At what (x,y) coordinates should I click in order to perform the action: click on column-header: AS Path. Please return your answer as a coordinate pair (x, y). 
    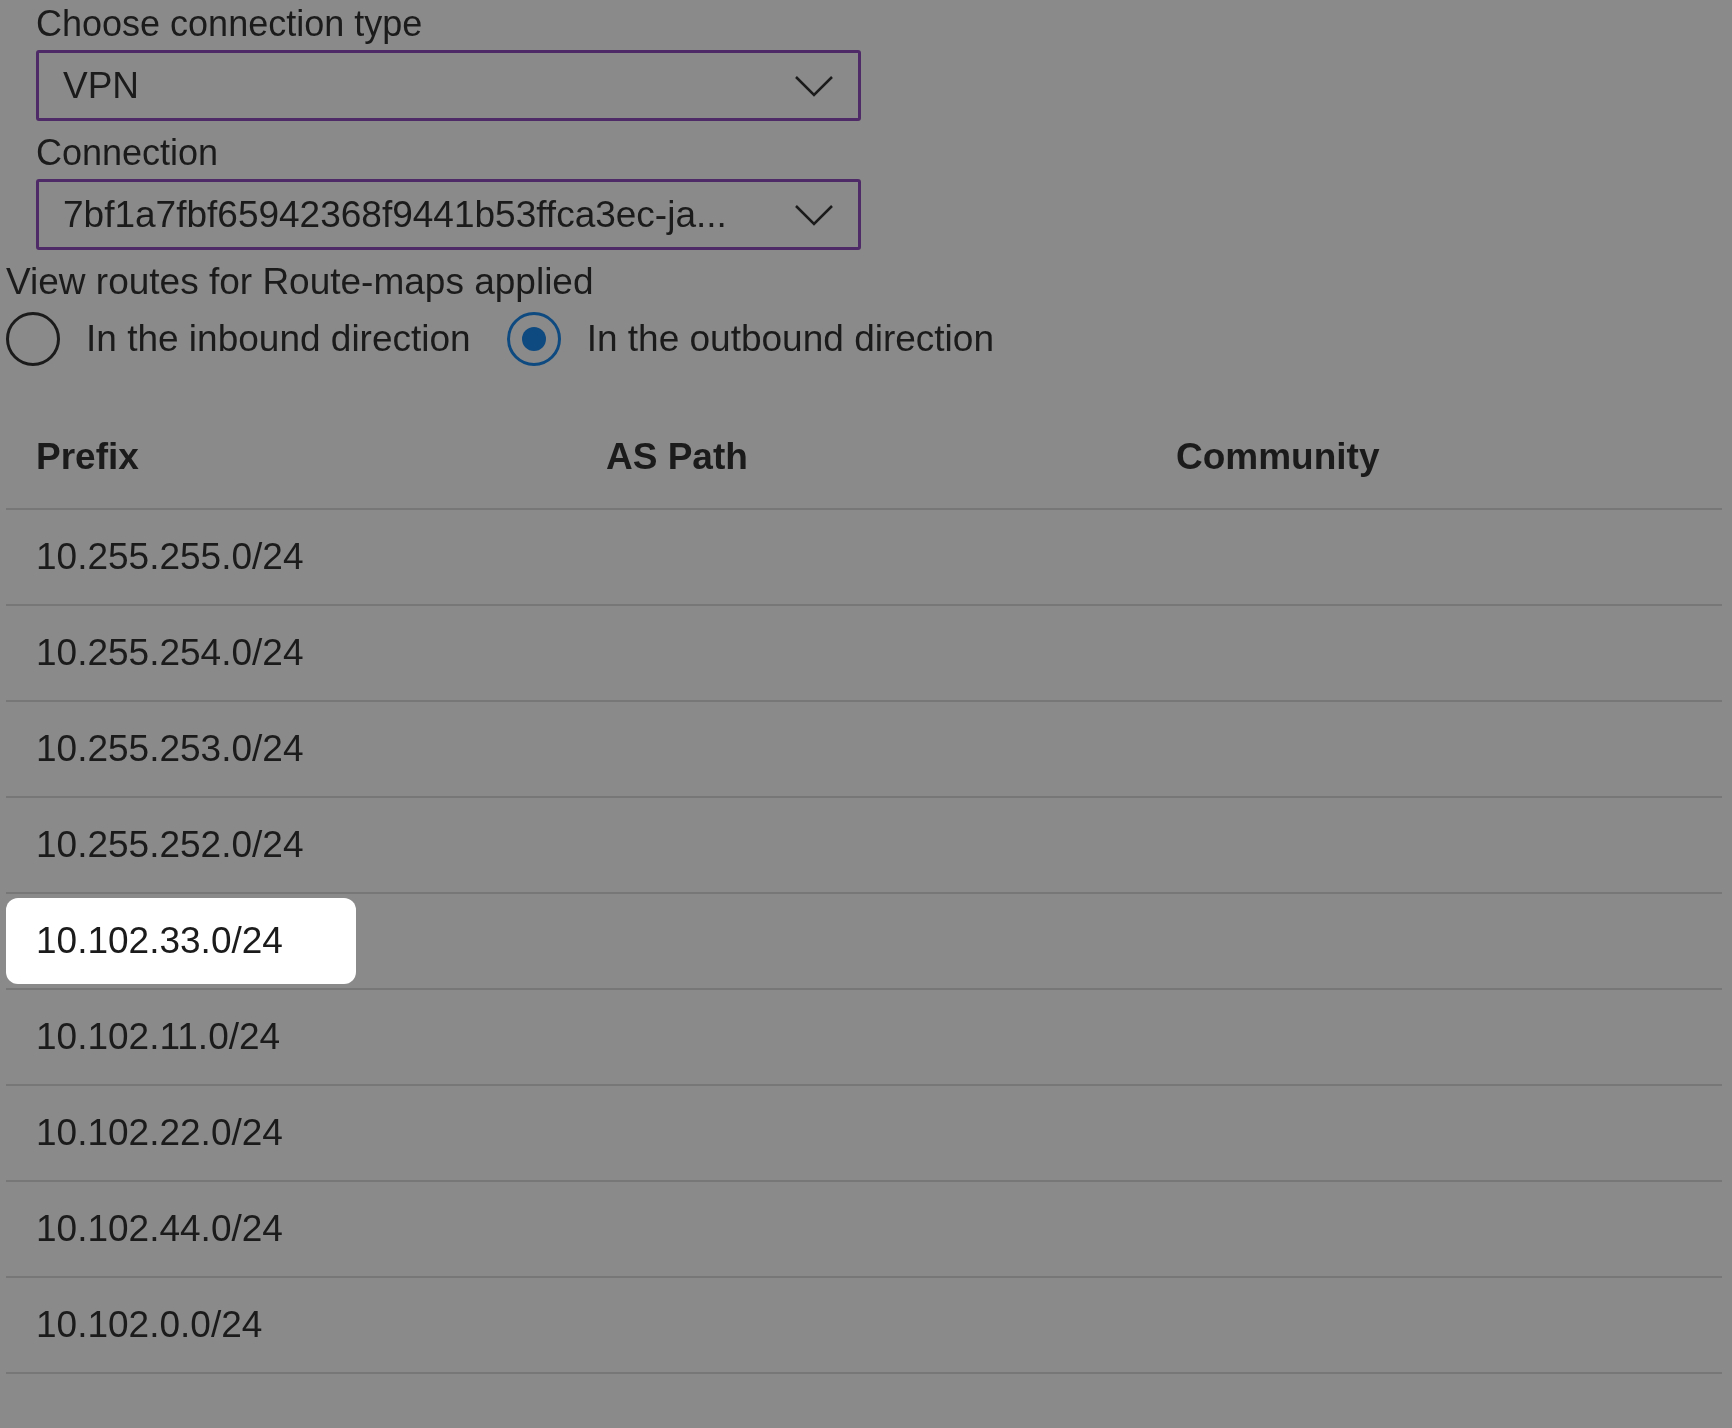
    Looking at the image, I should click on (861, 457).